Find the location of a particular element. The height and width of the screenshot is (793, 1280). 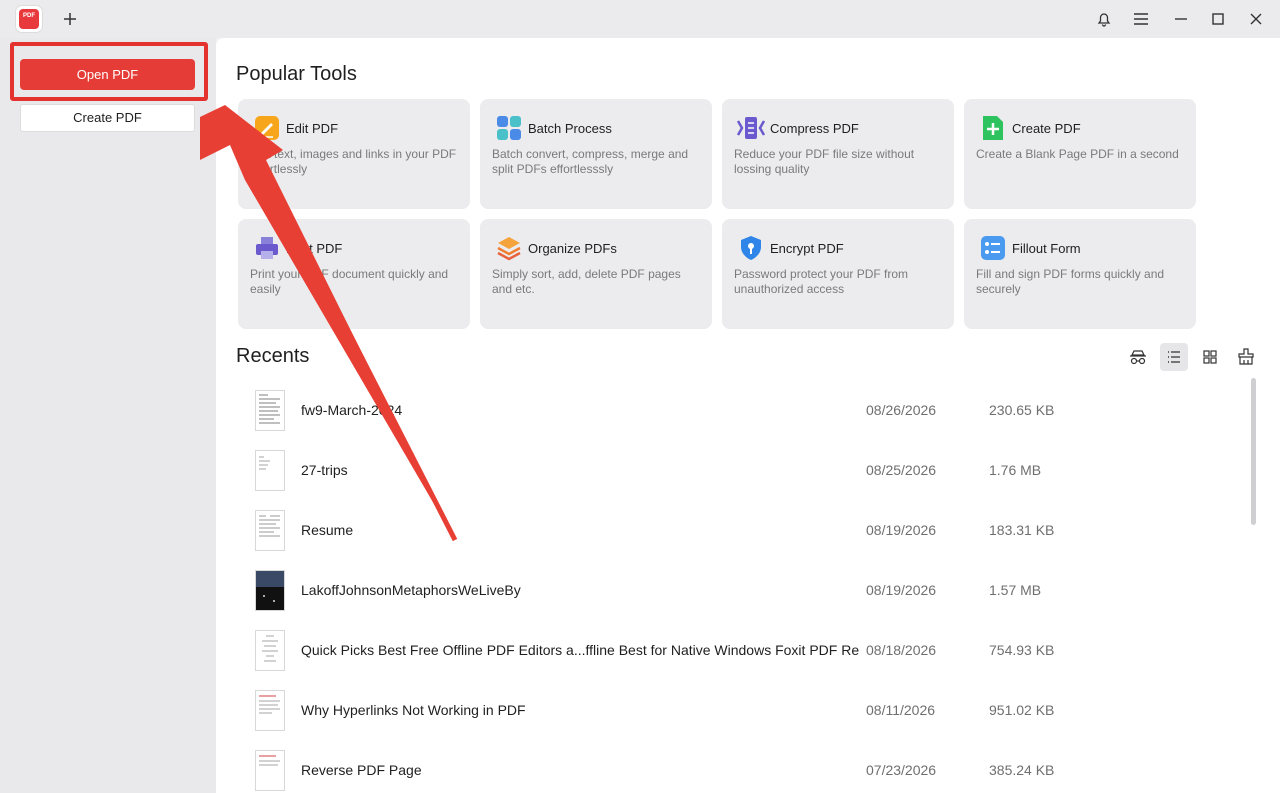

file-size: 754.93 KB is located at coordinates (1022, 650).